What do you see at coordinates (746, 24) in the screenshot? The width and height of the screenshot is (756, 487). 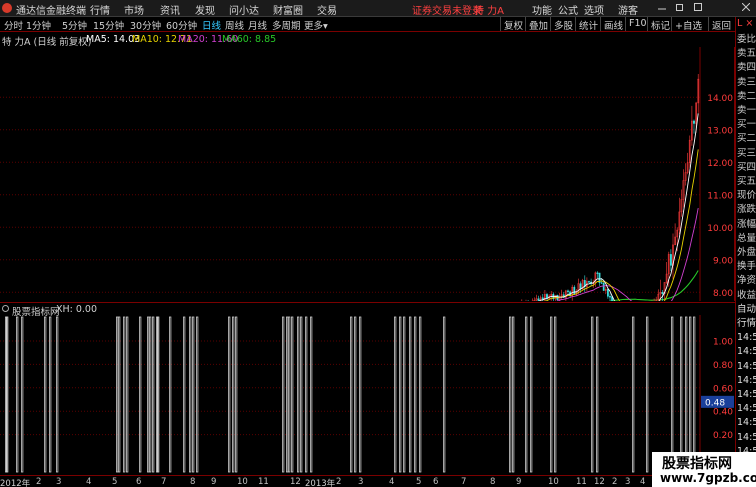 I see `side-panel-close-button: L ×` at bounding box center [746, 24].